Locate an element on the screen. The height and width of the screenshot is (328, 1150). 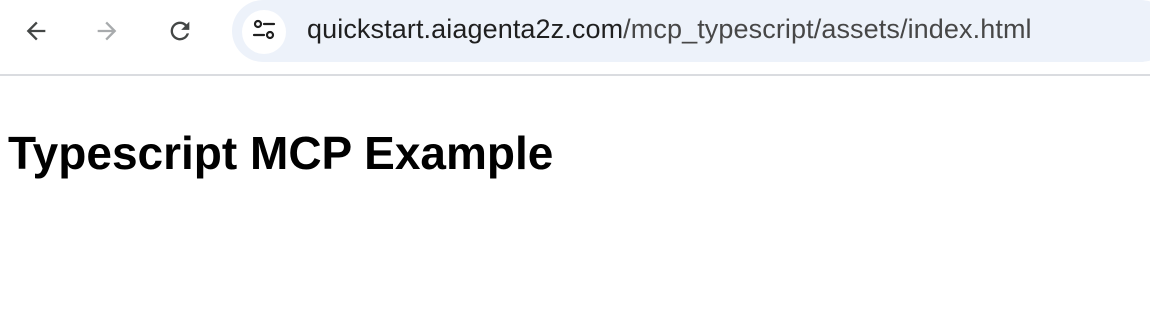
url-path: /mcp_typescript/assets/index.html is located at coordinates (827, 29).